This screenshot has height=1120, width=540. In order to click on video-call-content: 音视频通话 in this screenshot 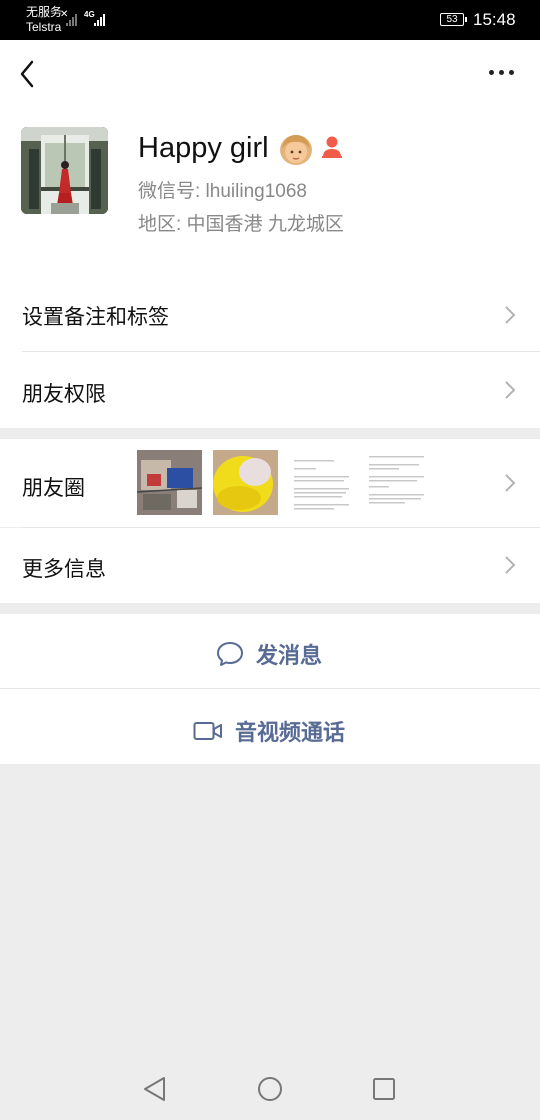, I will do `click(269, 731)`.